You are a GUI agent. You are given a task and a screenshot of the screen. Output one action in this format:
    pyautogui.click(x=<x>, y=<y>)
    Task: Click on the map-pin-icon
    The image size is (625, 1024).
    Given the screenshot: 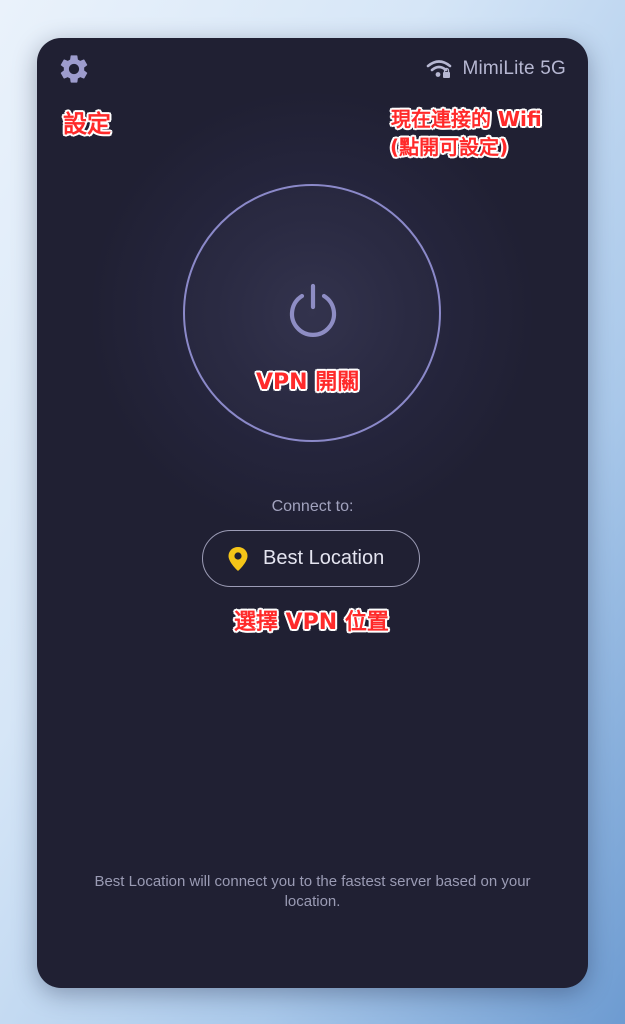 What is the action you would take?
    pyautogui.click(x=238, y=558)
    